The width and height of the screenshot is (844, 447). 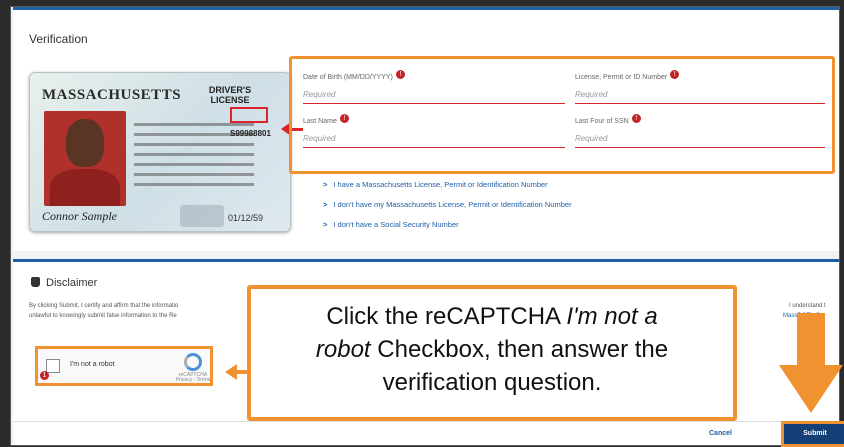 What do you see at coordinates (621, 77) in the screenshot?
I see `license-number-label: License, Permit or ID Number` at bounding box center [621, 77].